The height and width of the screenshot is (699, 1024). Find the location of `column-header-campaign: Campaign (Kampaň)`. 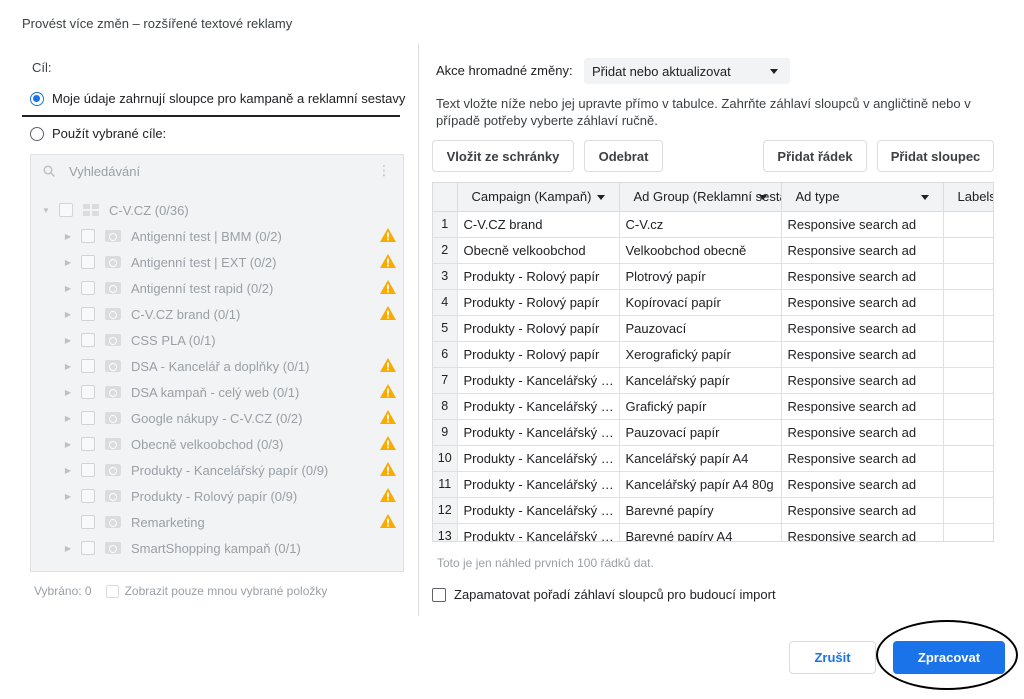

column-header-campaign: Campaign (Kampaň) is located at coordinates (538, 197).